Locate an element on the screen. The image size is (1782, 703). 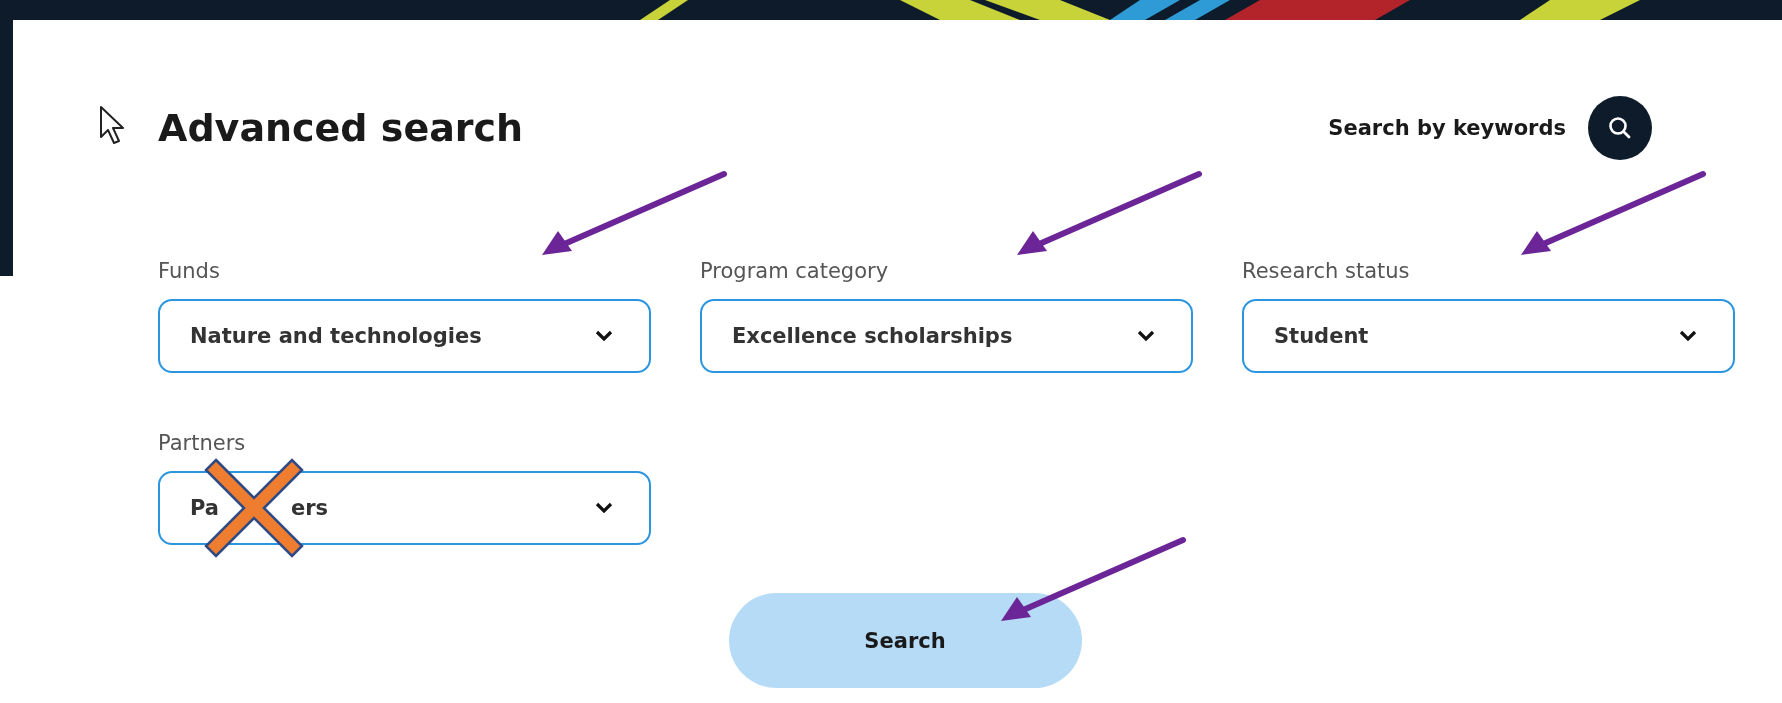
dropdown-select: Excellence scholarships is located at coordinates (946, 336).